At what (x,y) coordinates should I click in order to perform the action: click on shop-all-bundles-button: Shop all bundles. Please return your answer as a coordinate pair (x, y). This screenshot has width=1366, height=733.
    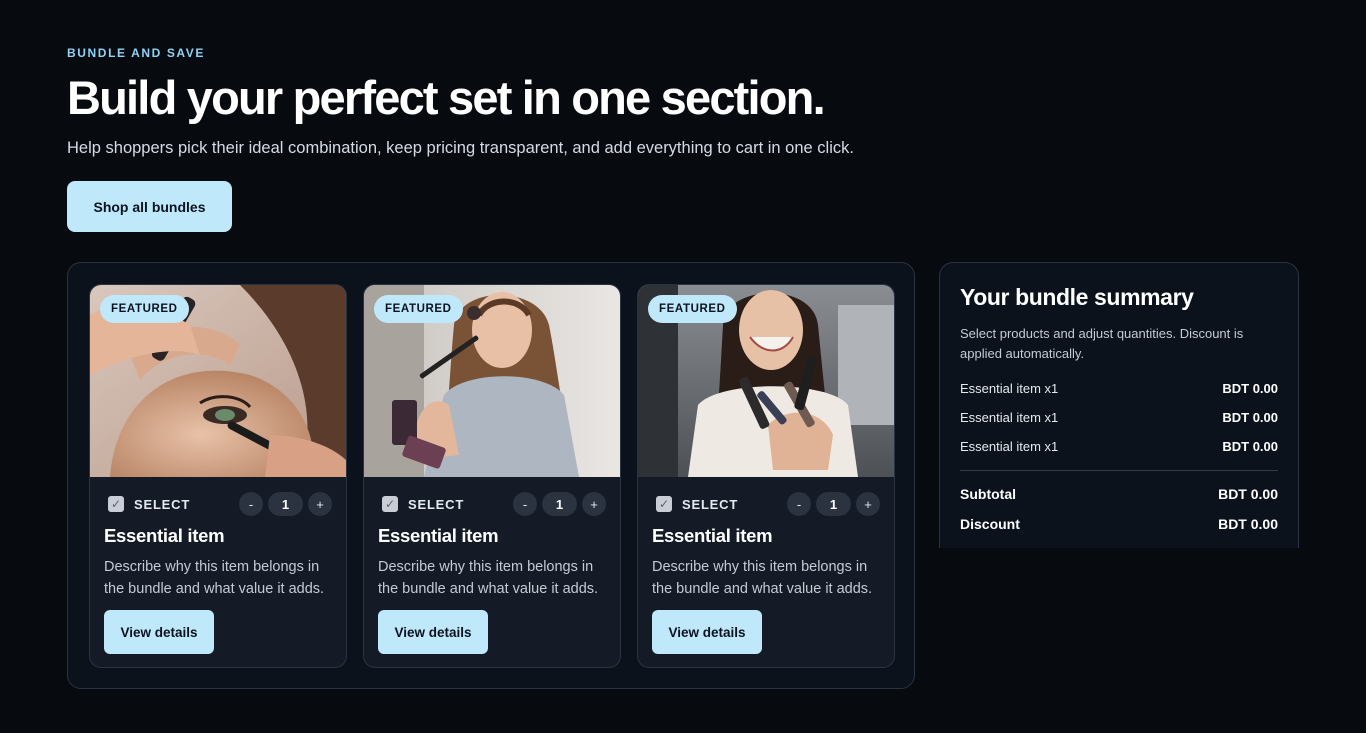
    Looking at the image, I should click on (149, 206).